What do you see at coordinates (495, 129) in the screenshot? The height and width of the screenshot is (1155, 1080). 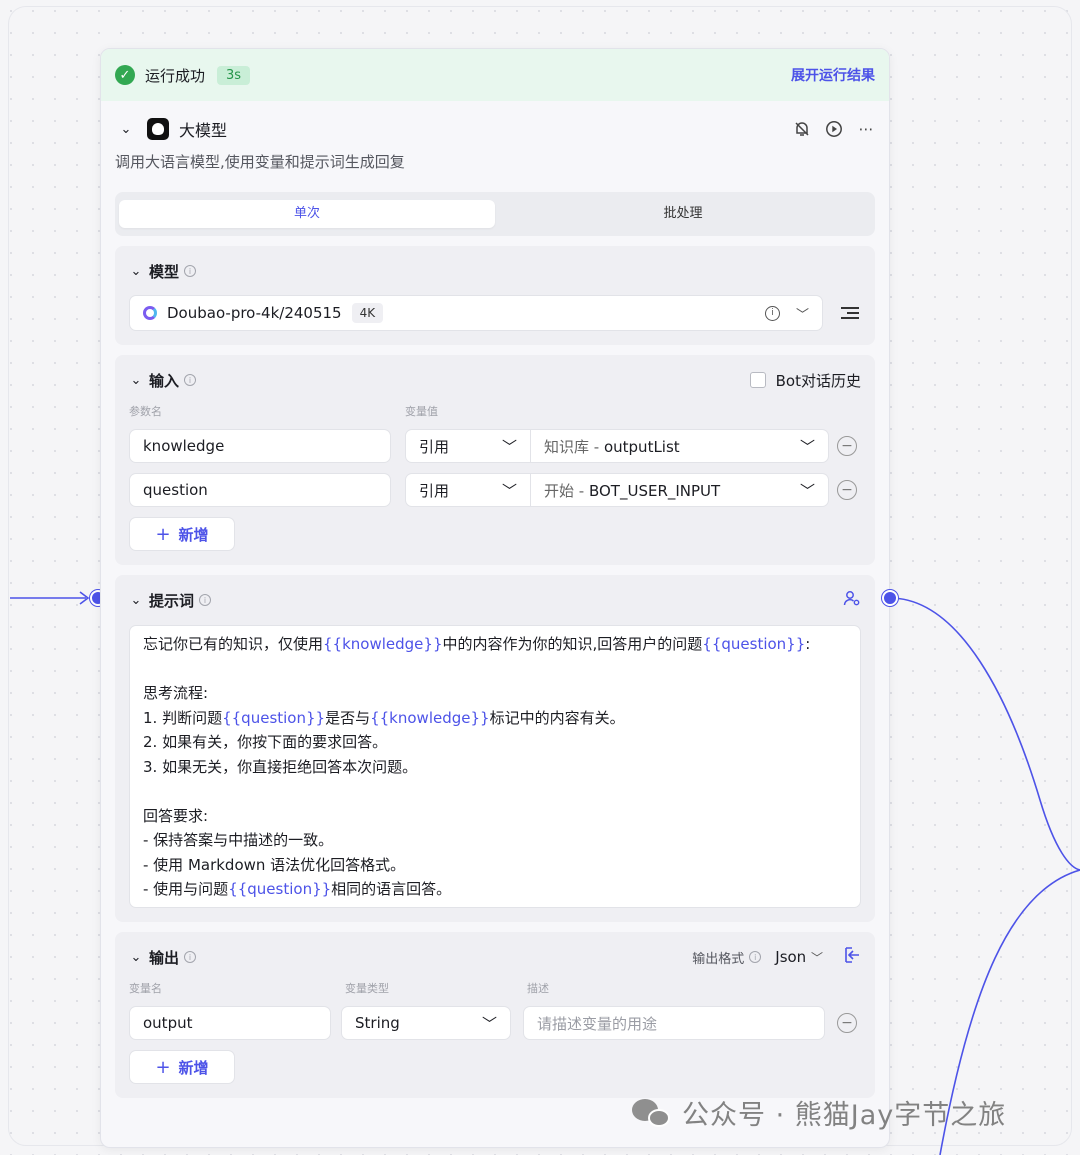 I see `node-header: ⌄ 大模型 ⋯` at bounding box center [495, 129].